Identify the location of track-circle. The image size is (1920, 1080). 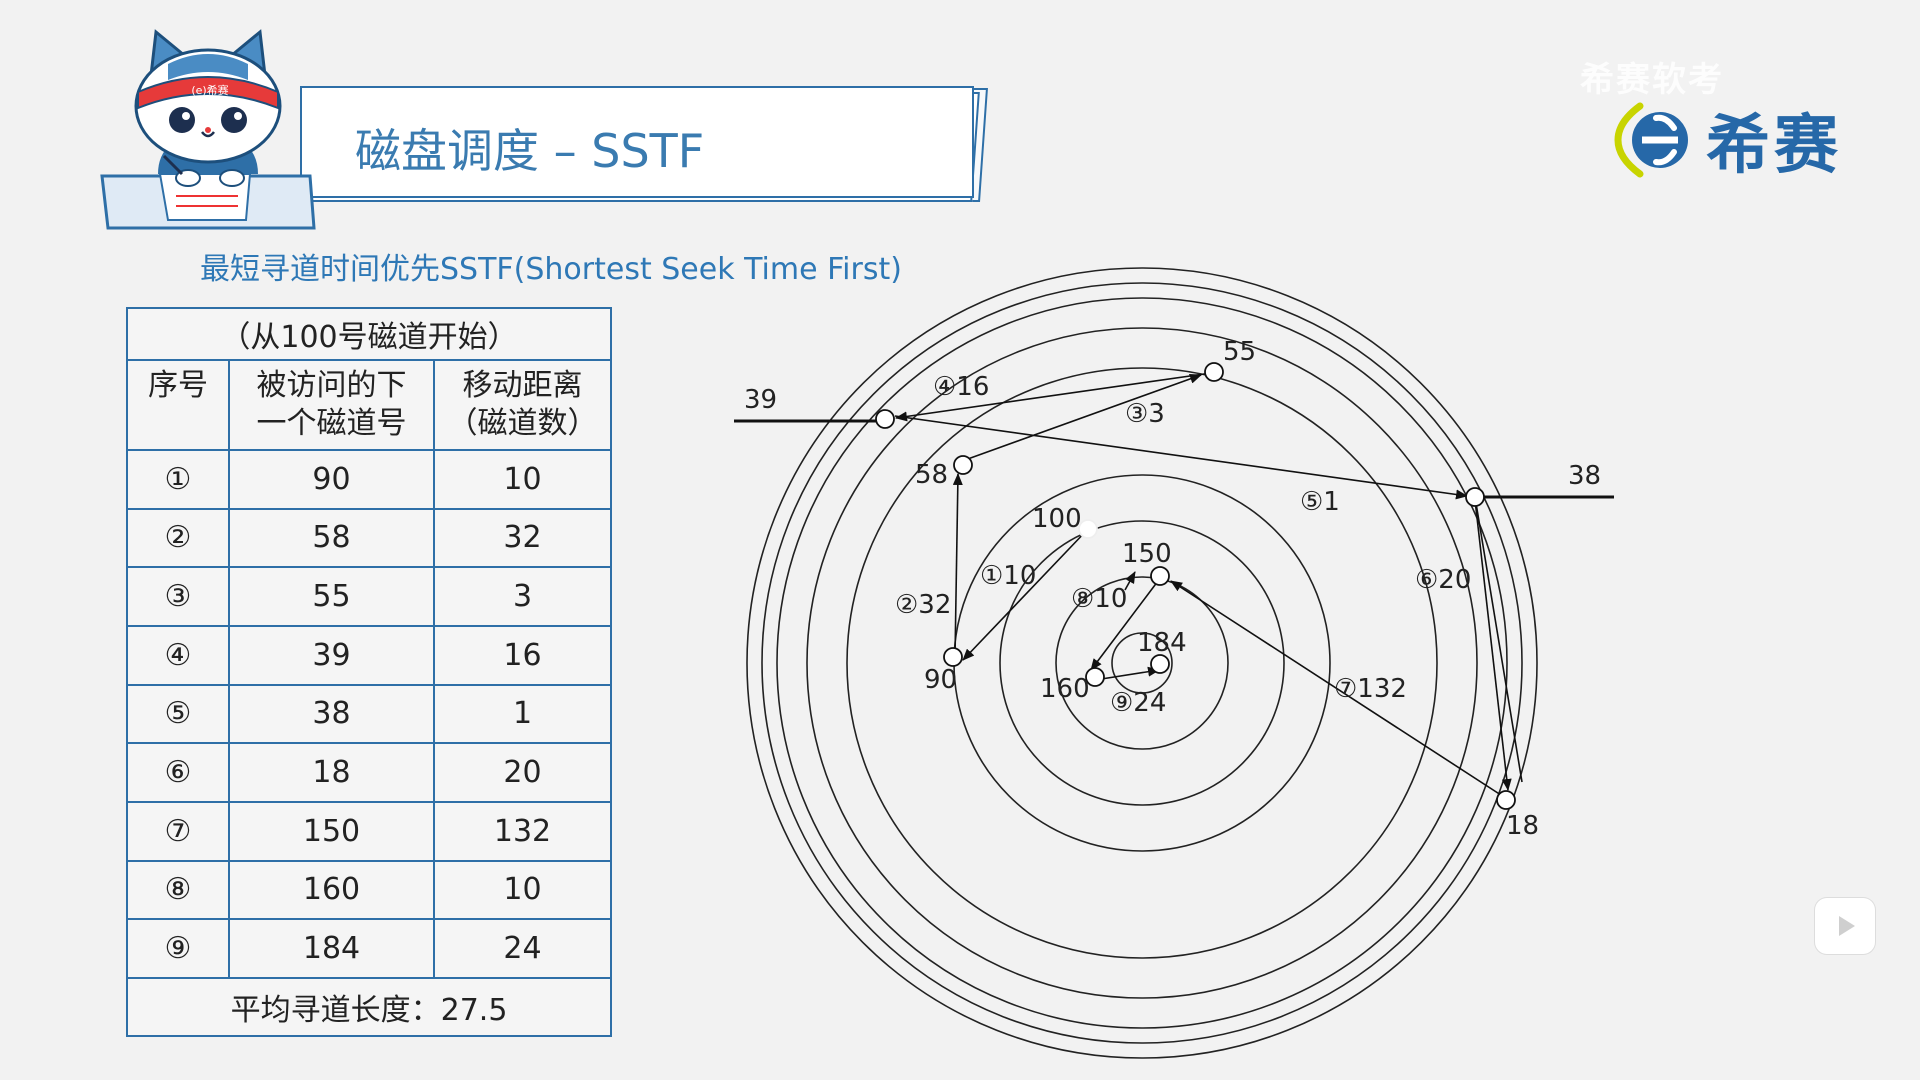
(1142, 663).